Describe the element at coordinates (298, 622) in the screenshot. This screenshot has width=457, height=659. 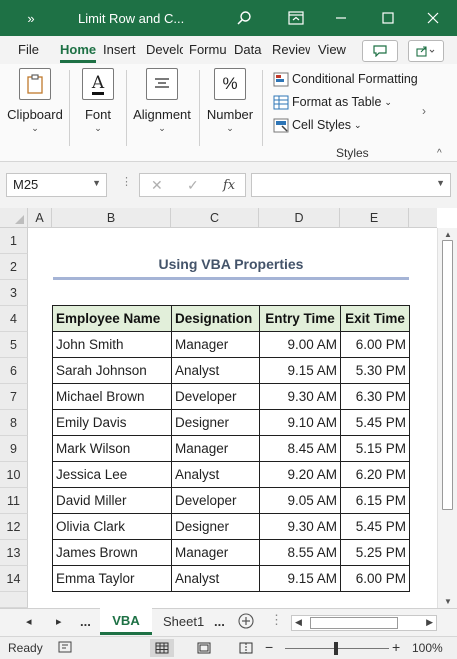
I see `scroll-left-icon: ◀` at that location.